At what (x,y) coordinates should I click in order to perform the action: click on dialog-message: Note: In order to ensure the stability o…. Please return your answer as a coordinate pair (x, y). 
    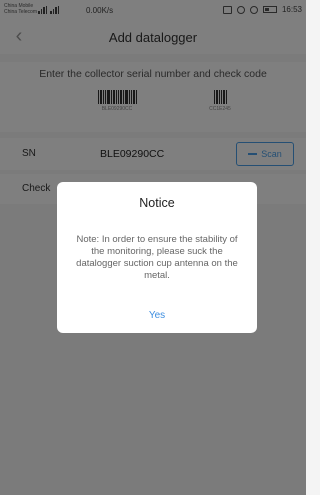
    Looking at the image, I should click on (157, 257).